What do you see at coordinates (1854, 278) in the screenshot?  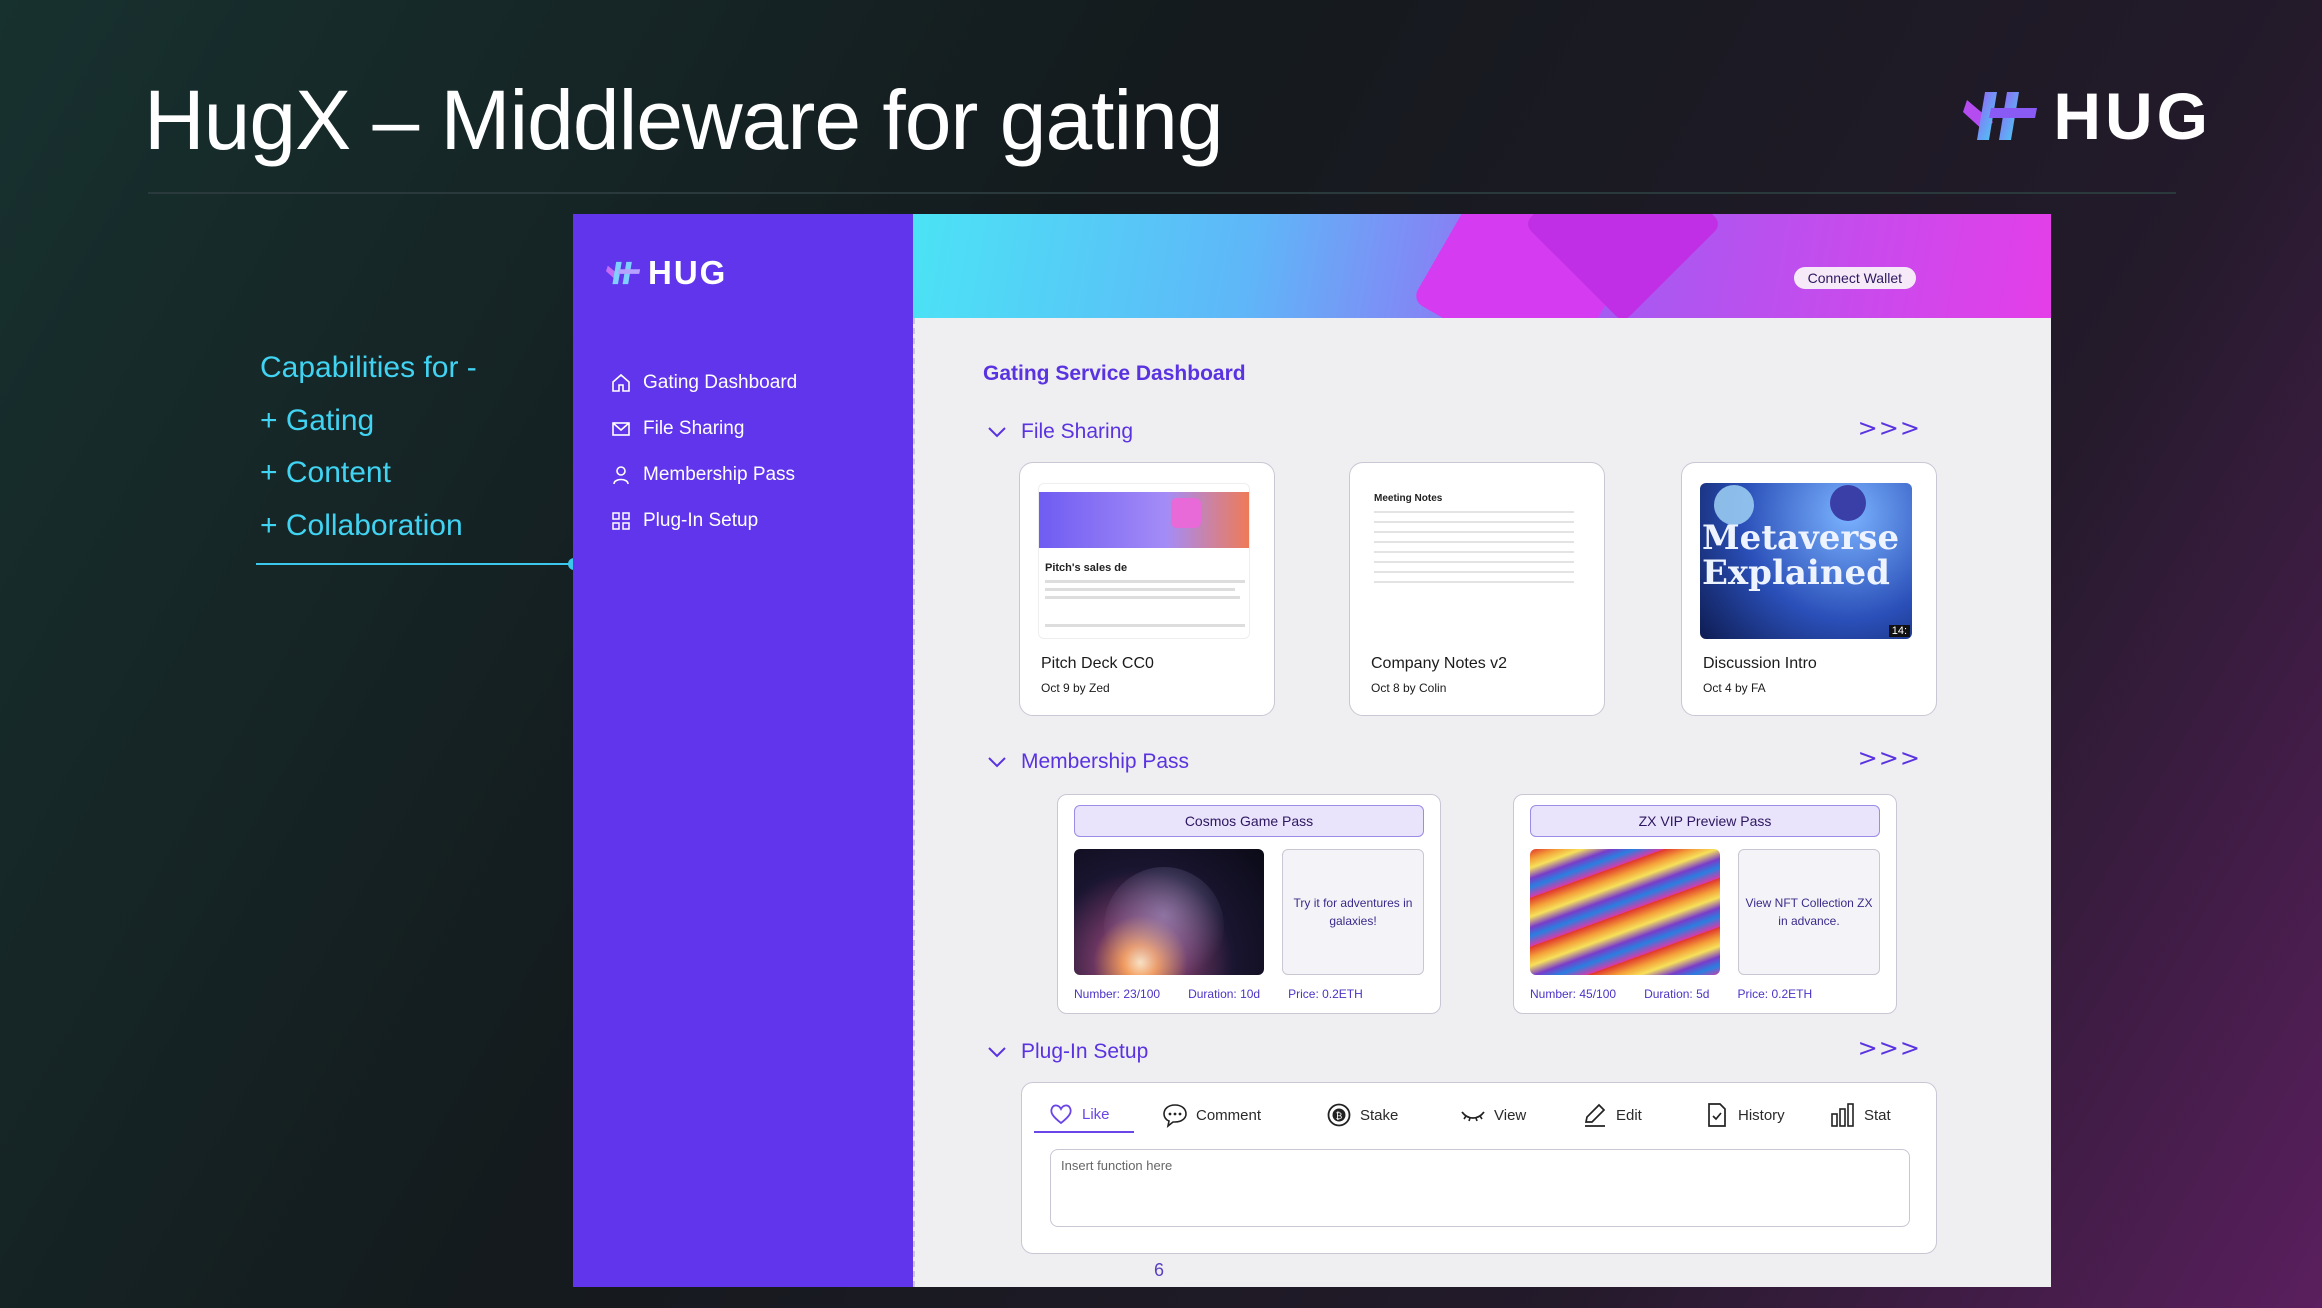 I see `connect-wallet-button: Connect Wallet` at bounding box center [1854, 278].